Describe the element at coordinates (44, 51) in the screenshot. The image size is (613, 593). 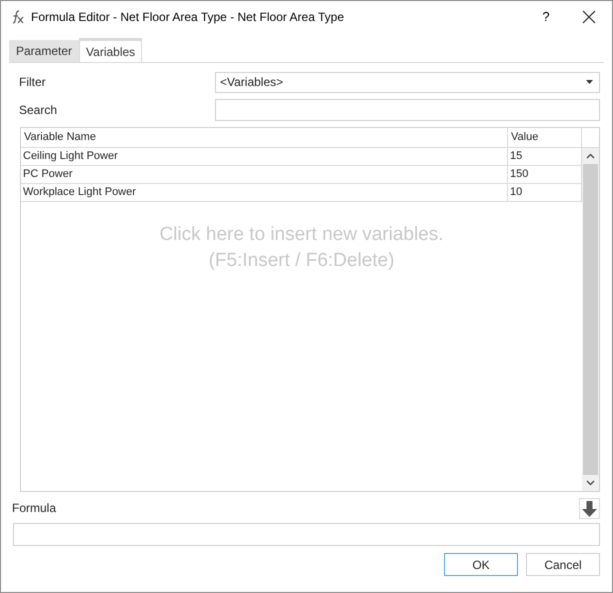
I see `tab: Parameter` at that location.